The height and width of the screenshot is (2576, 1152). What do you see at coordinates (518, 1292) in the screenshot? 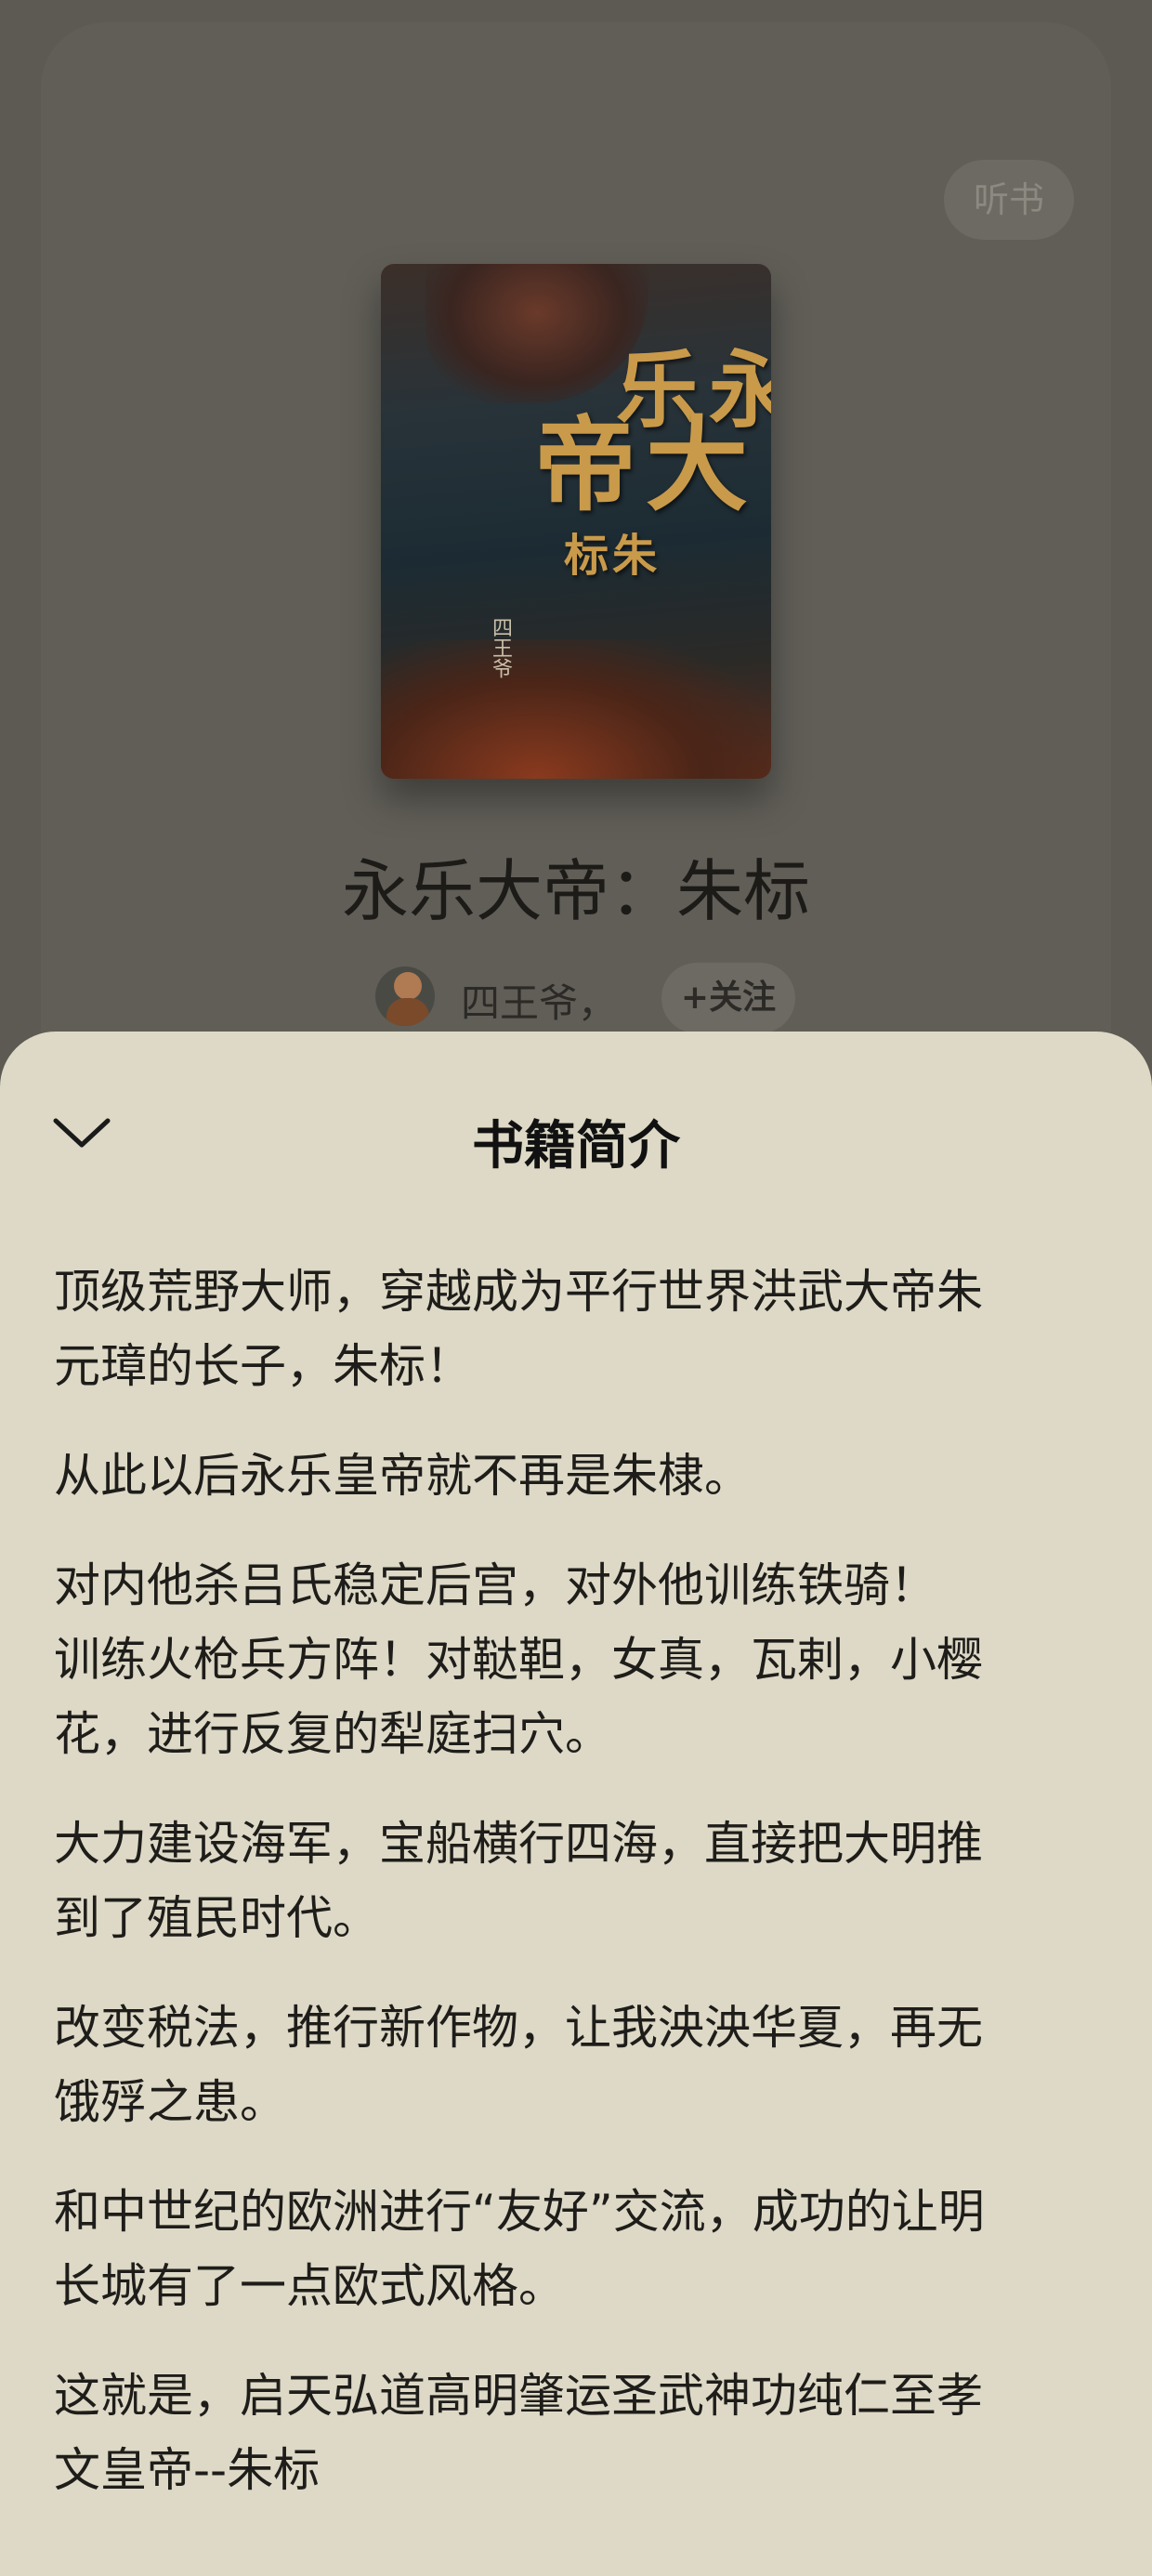
I see `intro-line: 顶级荒野大师，穿越成为平行世界洪武大帝朱` at bounding box center [518, 1292].